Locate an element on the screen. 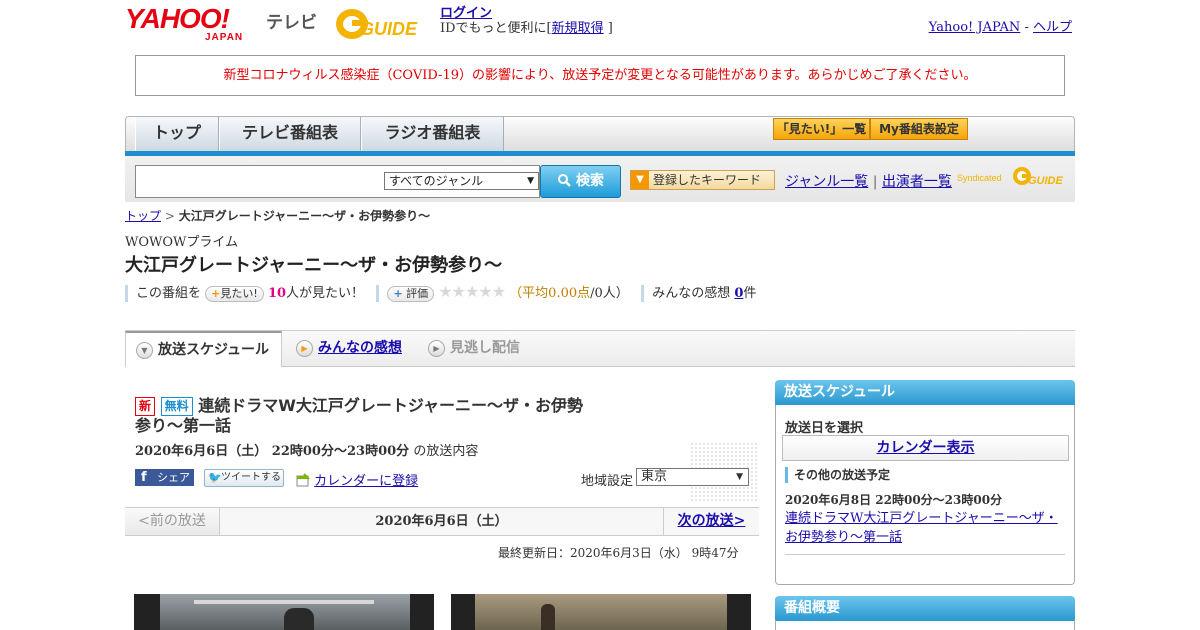  air-info: 2020年6月6日（土） 22時00分～23時00分 の放送内容 is located at coordinates (306, 449).